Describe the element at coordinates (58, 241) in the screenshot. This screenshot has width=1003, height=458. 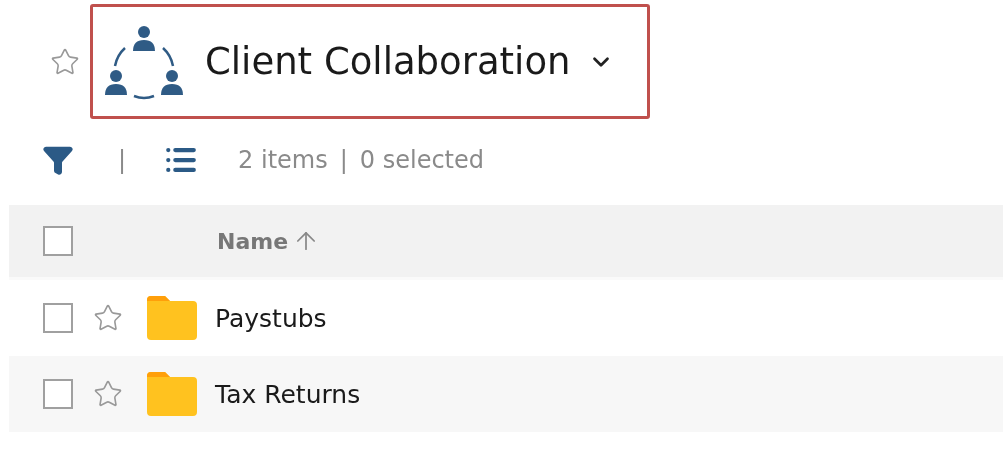
I see `select-all-checkbox` at that location.